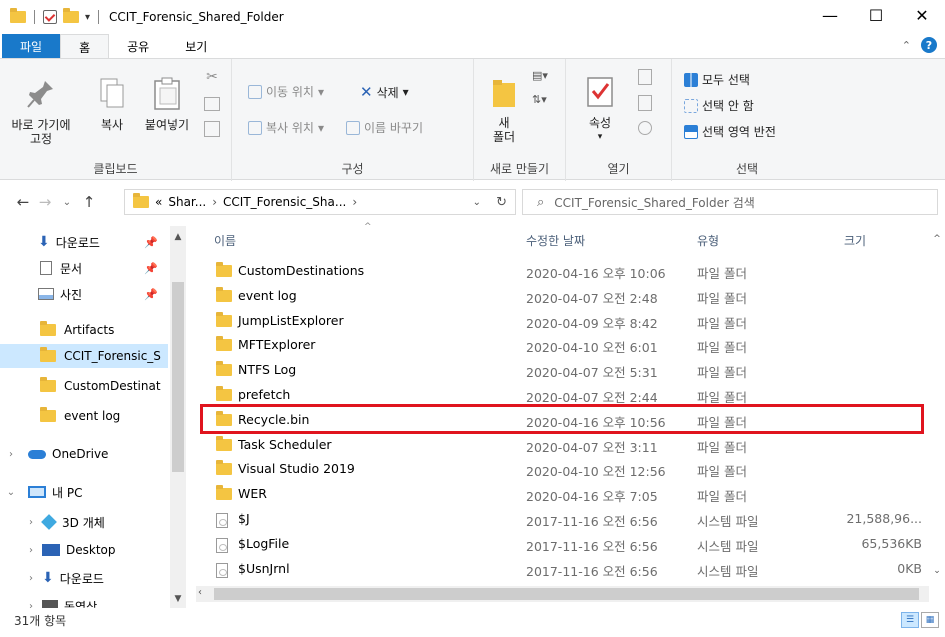 The height and width of the screenshot is (637, 945). I want to click on collapse-chevron-icon: ⌄, so click(11, 492).